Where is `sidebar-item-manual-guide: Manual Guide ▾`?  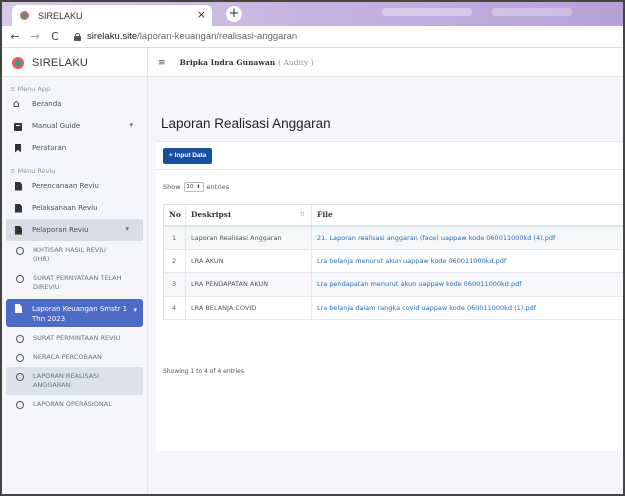 sidebar-item-manual-guide: Manual Guide ▾ is located at coordinates (74, 126).